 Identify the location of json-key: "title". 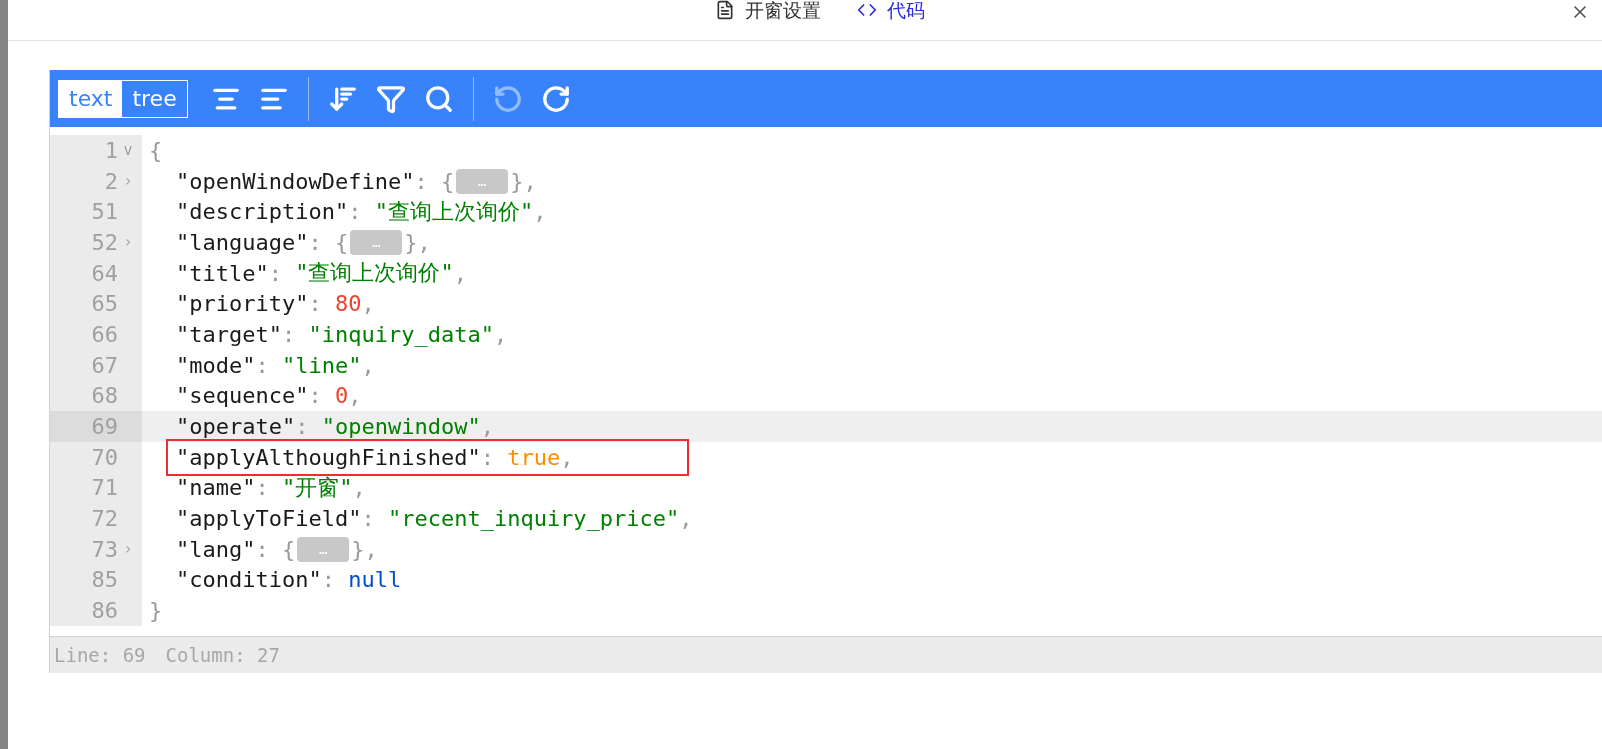
(222, 273).